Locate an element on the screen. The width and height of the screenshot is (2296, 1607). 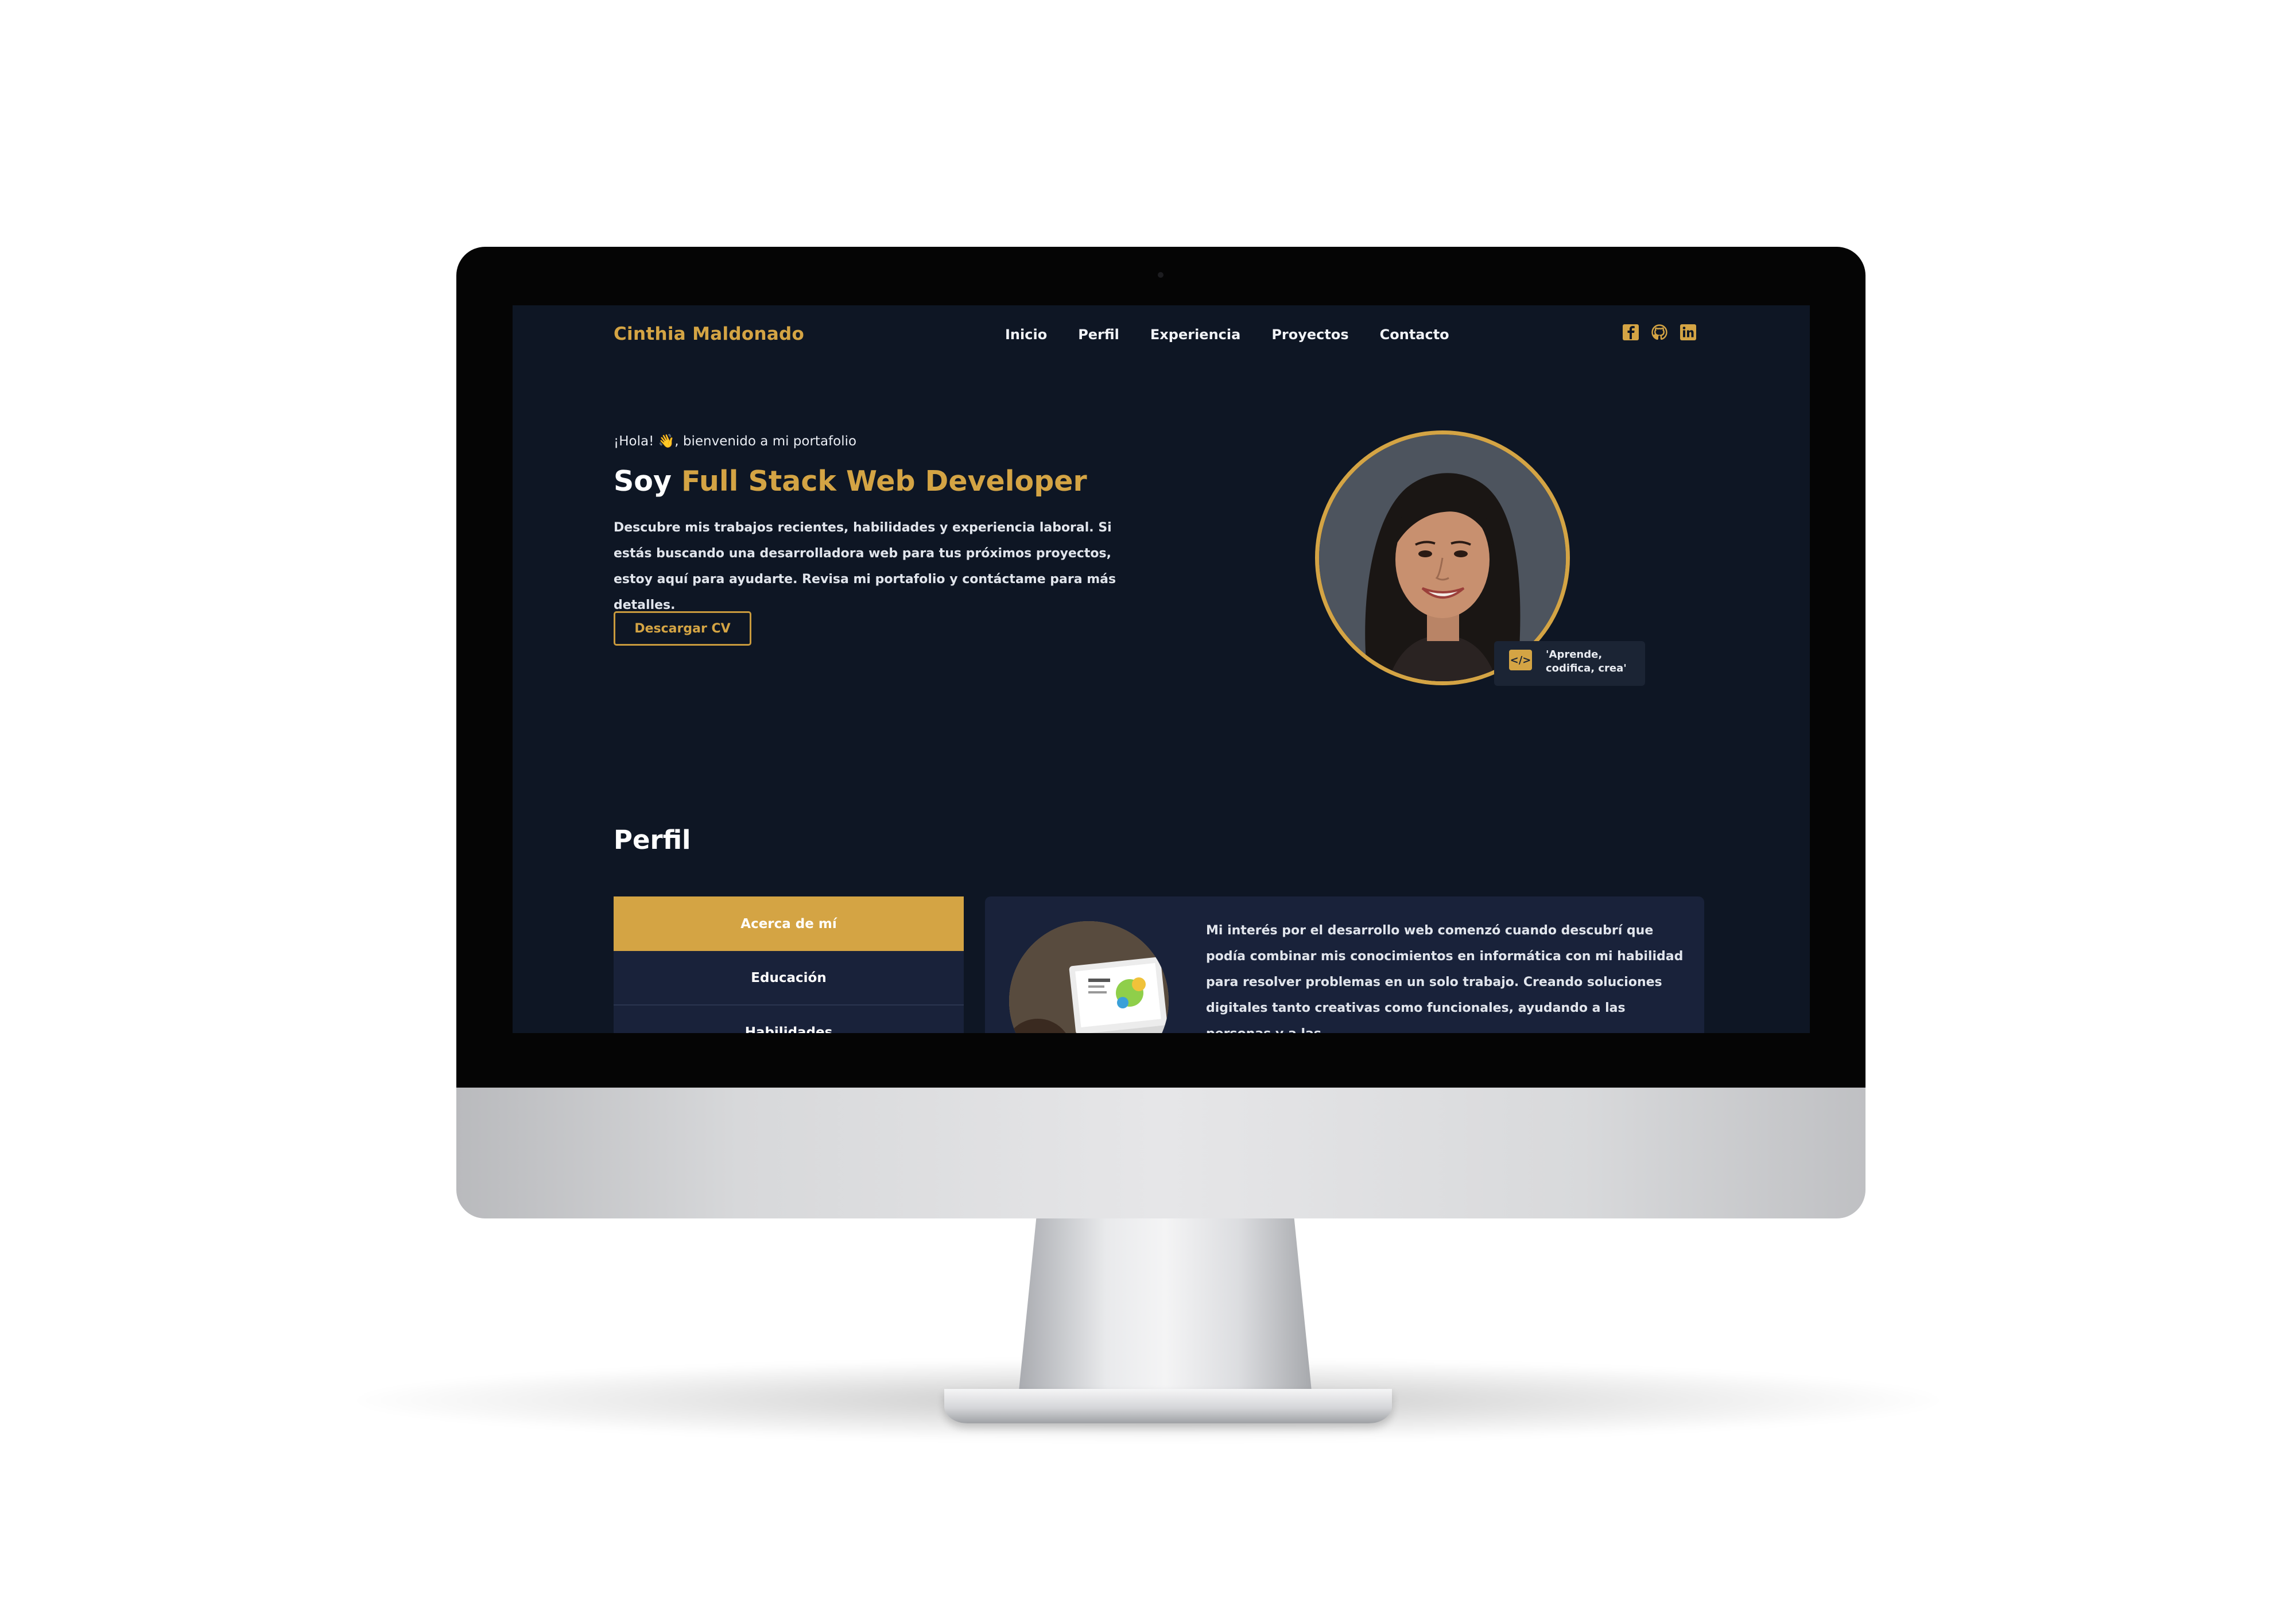
github-icon is located at coordinates (1659, 333).